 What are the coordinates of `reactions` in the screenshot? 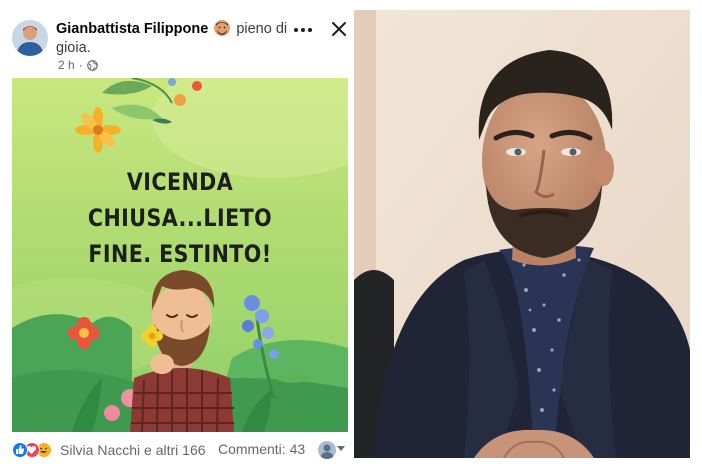 It's located at (32, 450).